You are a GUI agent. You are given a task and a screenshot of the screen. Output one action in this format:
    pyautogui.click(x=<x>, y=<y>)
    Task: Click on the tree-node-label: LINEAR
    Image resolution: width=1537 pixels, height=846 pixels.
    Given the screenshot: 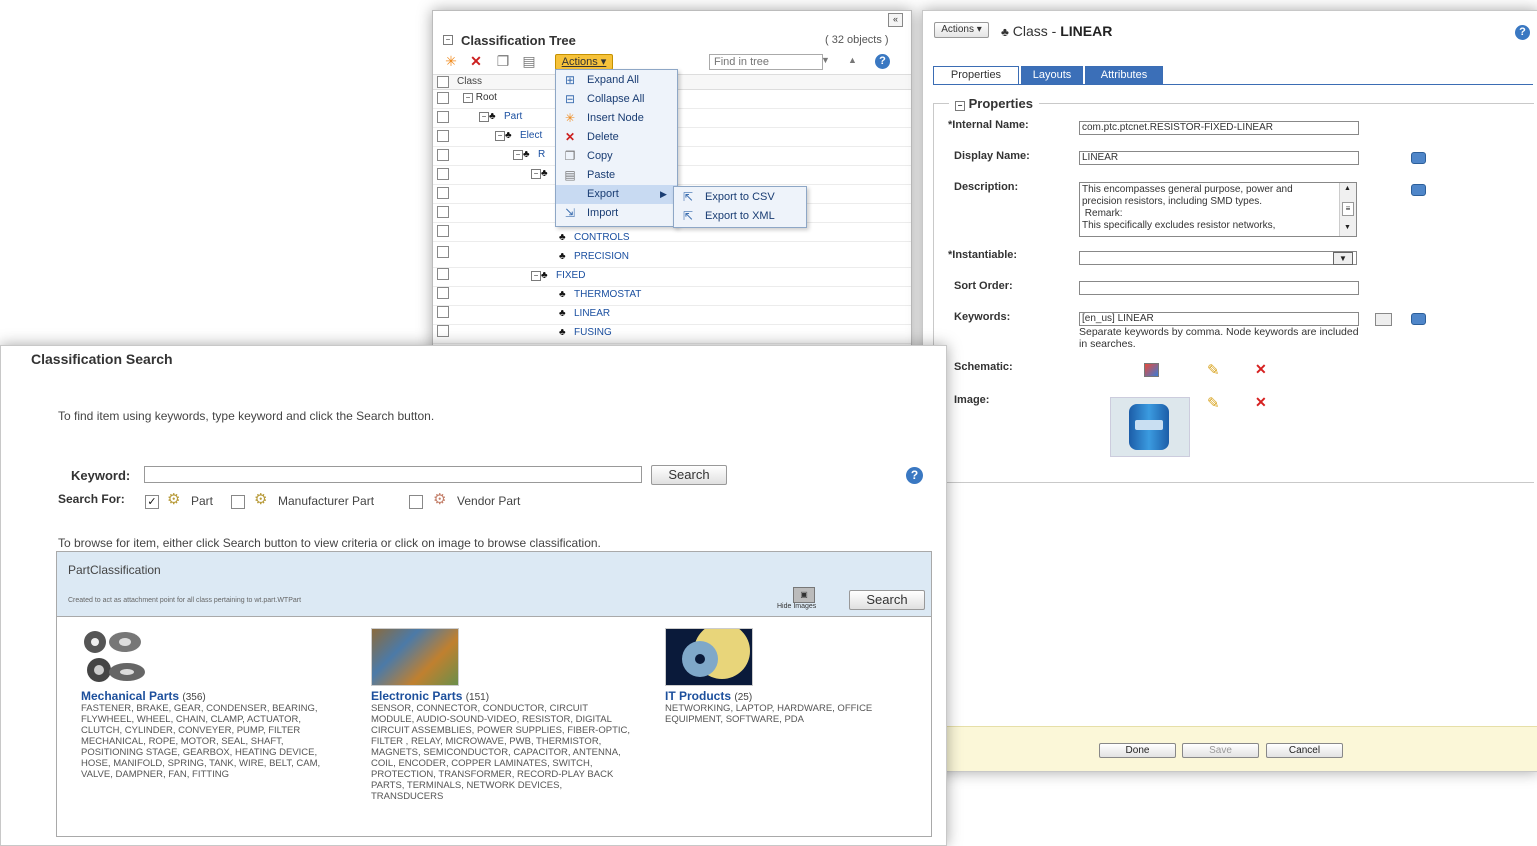 What is the action you would take?
    pyautogui.click(x=592, y=313)
    